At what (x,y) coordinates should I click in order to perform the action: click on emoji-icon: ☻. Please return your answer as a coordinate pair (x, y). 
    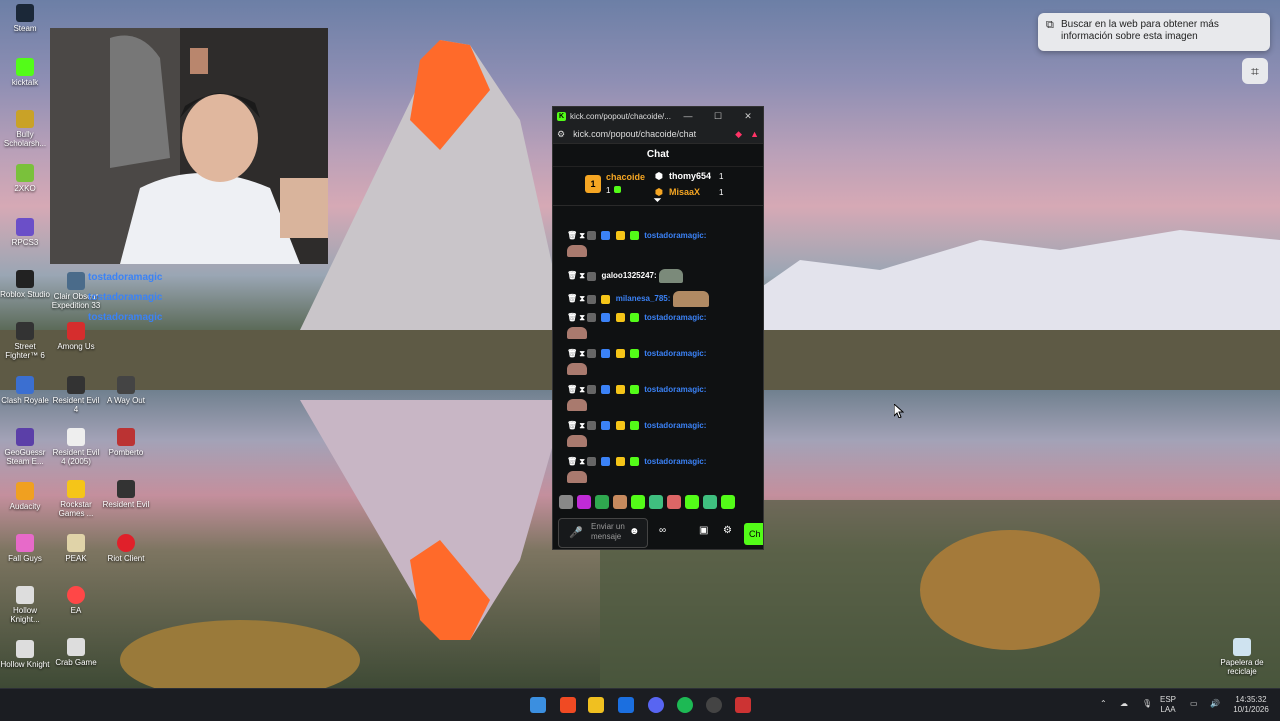
    Looking at the image, I should click on (634, 531).